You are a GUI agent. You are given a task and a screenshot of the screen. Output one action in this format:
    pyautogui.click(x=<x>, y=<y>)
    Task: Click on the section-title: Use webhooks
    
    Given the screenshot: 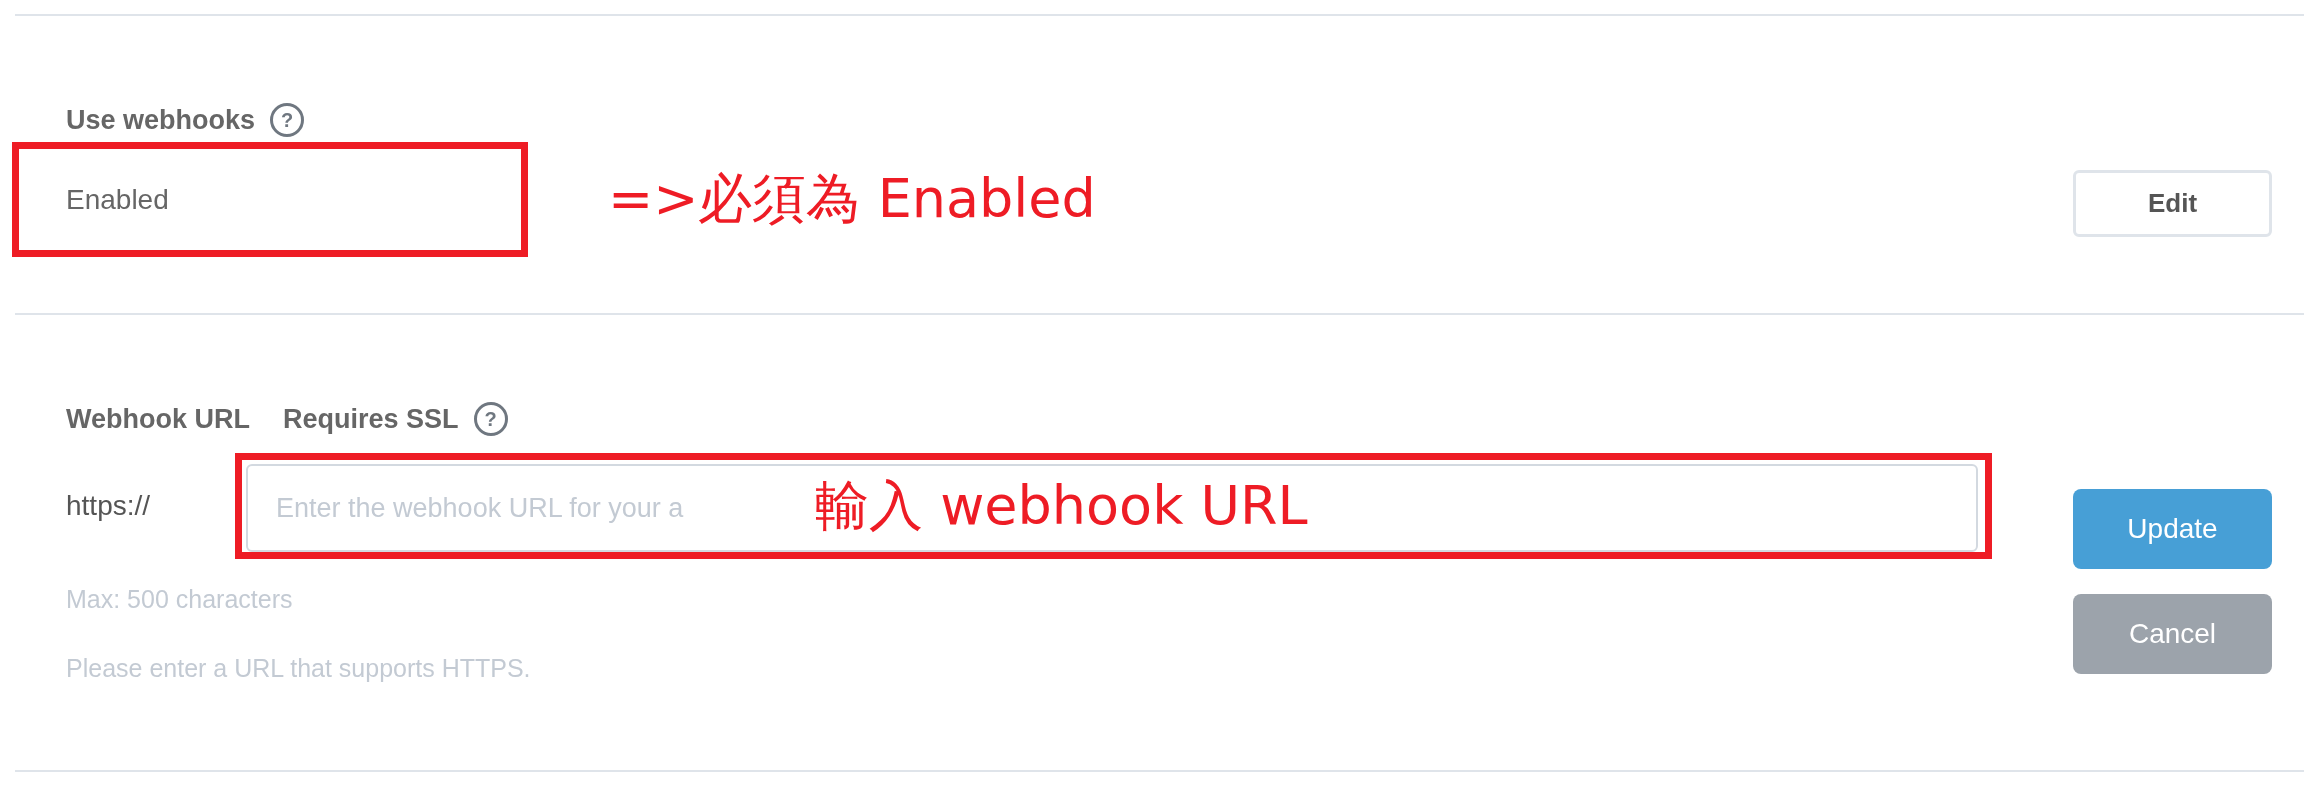 What is the action you would take?
    pyautogui.click(x=161, y=120)
    